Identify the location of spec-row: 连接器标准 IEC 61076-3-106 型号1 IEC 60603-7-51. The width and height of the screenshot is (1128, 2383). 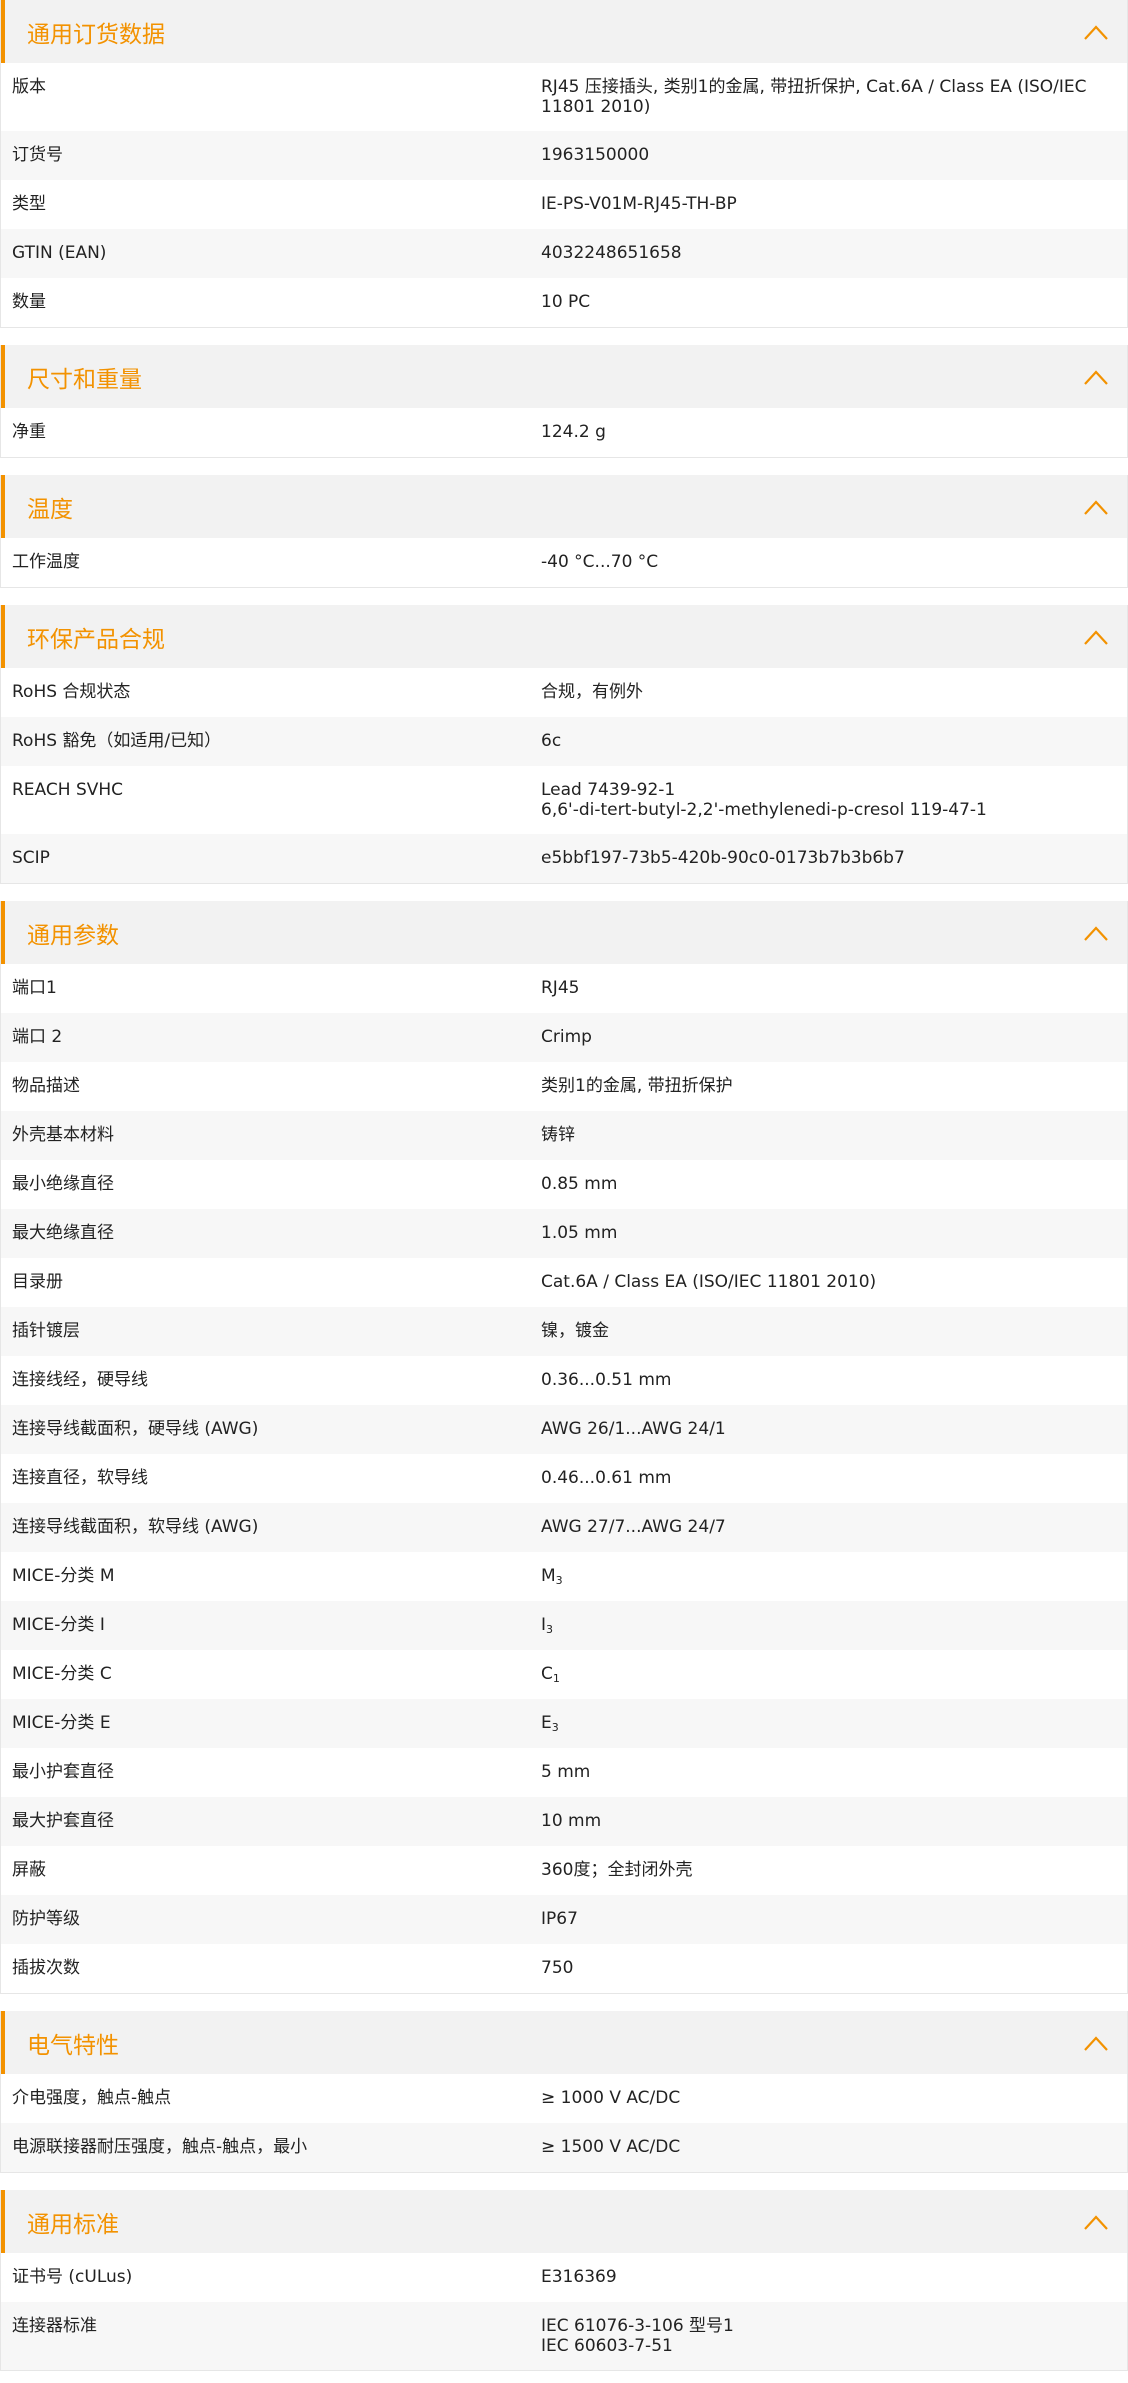
(564, 2336).